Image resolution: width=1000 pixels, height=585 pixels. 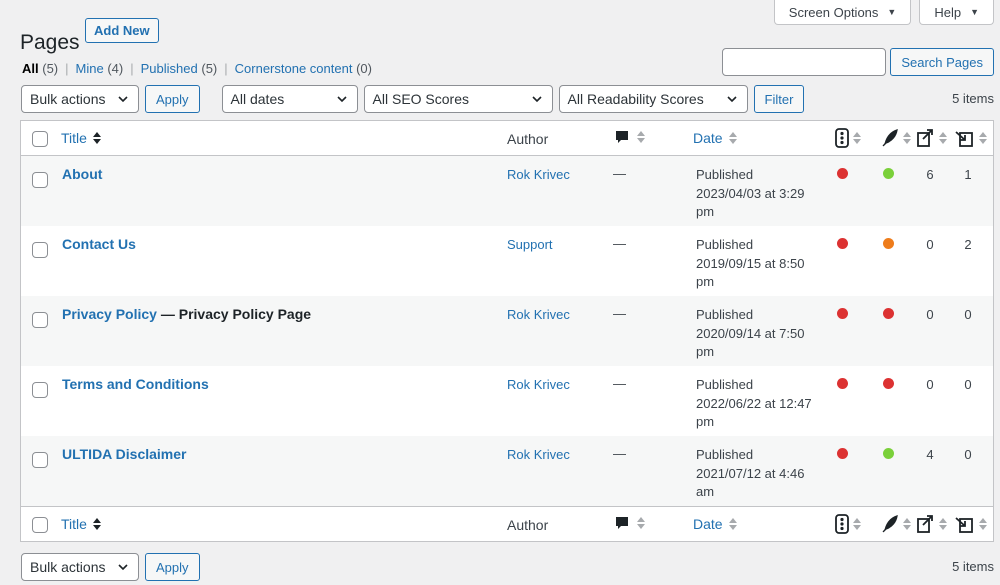 What do you see at coordinates (761, 334) in the screenshot?
I see `date-cell: Published 2020/09/14 at 7:50 pm` at bounding box center [761, 334].